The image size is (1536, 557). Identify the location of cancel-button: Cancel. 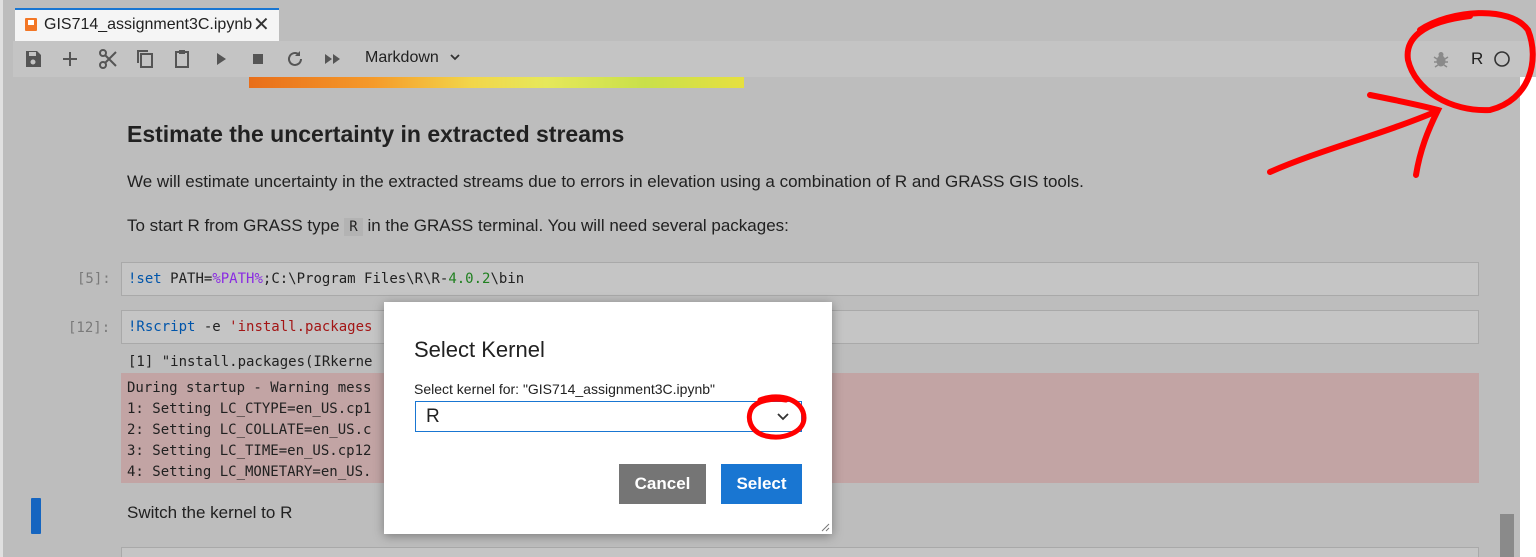
(662, 484).